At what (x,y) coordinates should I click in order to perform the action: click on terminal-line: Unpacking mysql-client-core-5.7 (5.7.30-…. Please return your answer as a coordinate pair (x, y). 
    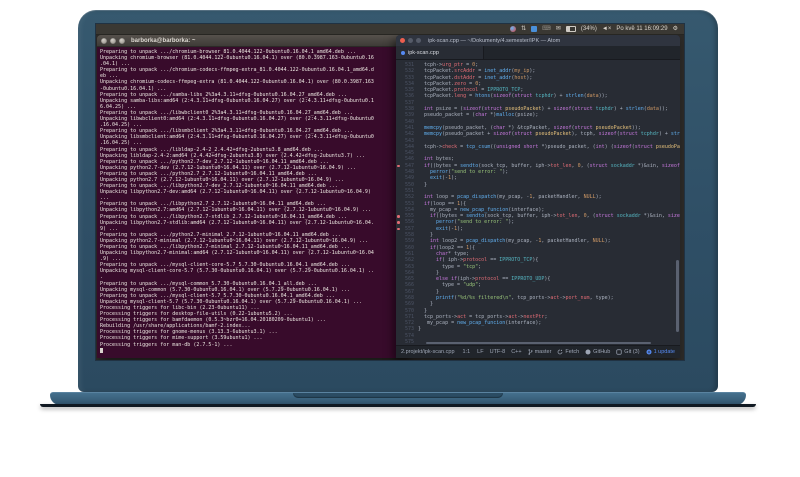
    Looking at the image, I should click on (237, 271).